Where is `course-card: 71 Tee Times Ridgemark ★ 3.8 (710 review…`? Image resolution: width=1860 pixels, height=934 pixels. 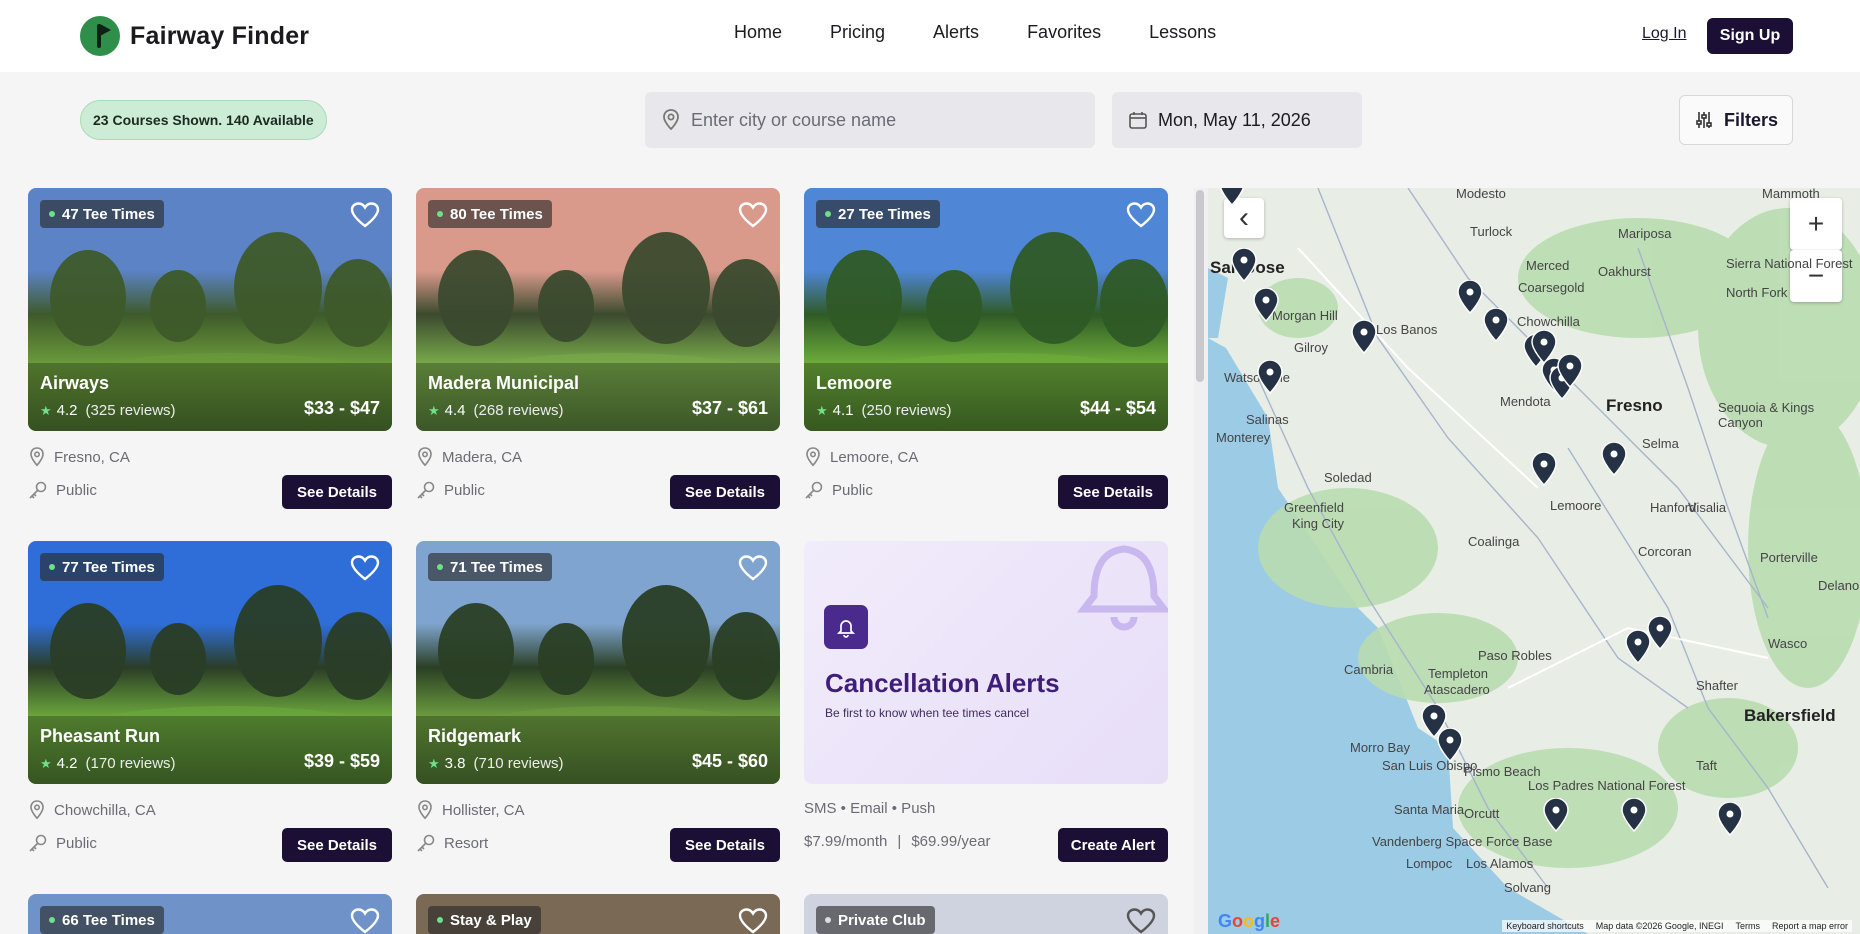
course-card: 71 Tee Times Ridgemark ★ 3.8 (710 review… is located at coordinates (598, 702).